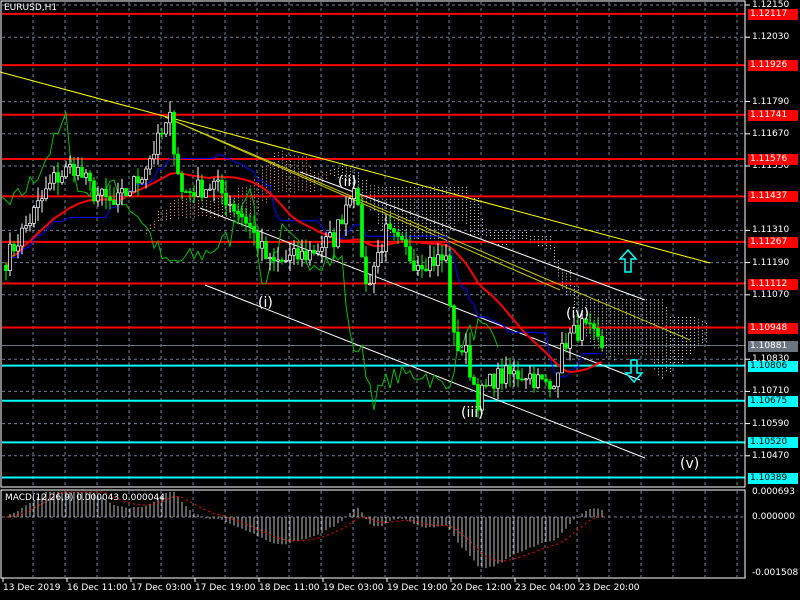 The height and width of the screenshot is (600, 800). I want to click on resistance-level-label: 1.11576, so click(773, 160).